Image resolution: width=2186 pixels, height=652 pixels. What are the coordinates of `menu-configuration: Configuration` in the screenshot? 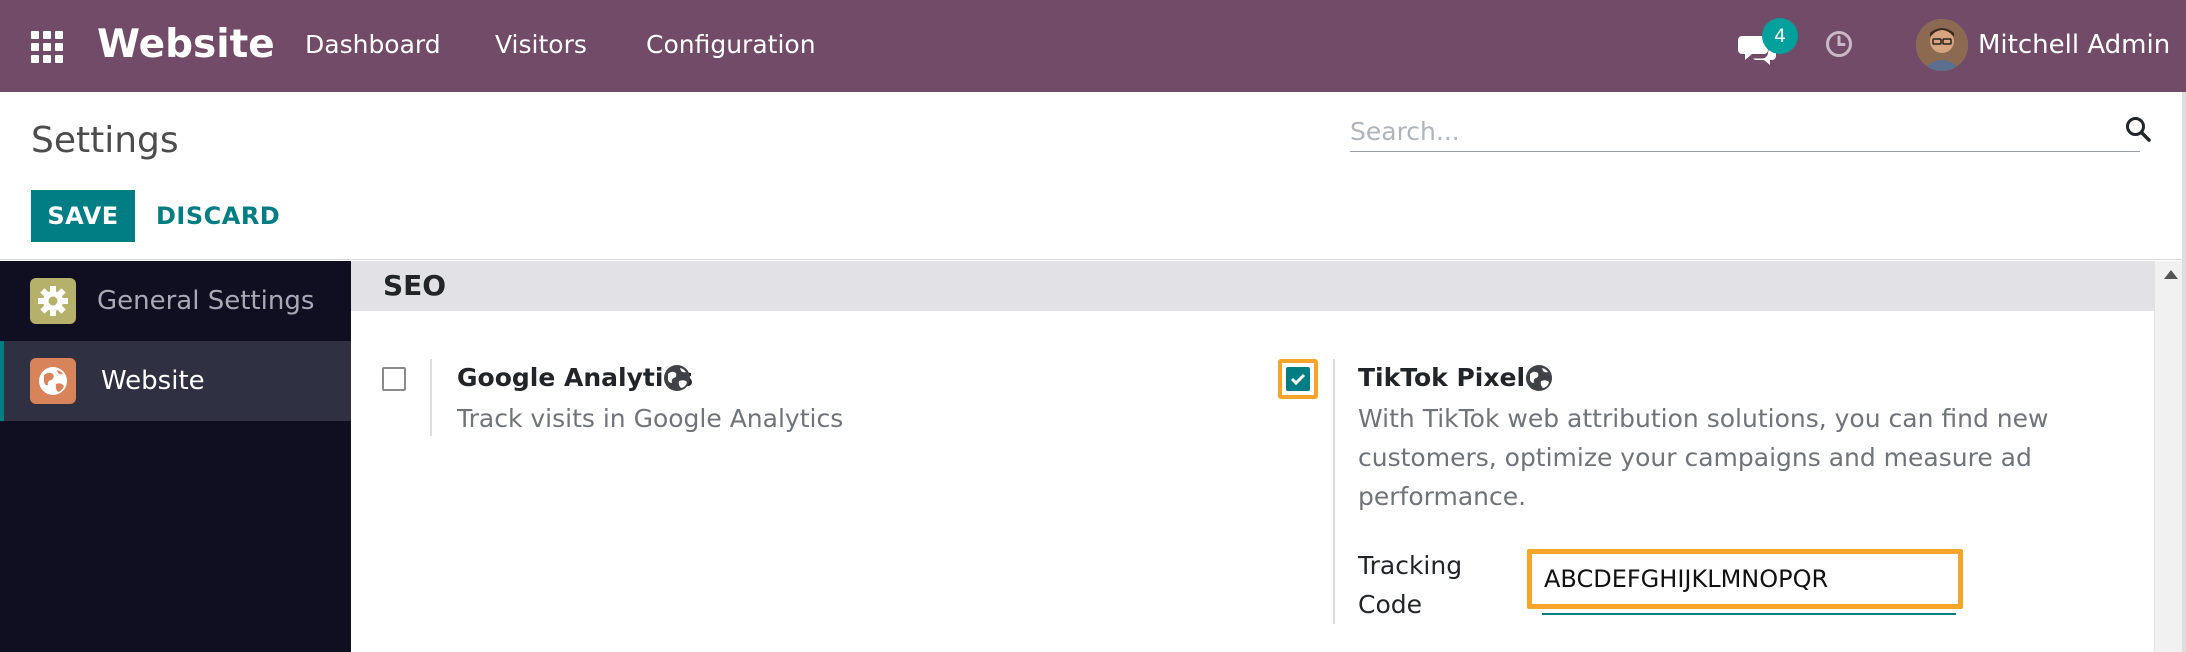 It's located at (731, 45).